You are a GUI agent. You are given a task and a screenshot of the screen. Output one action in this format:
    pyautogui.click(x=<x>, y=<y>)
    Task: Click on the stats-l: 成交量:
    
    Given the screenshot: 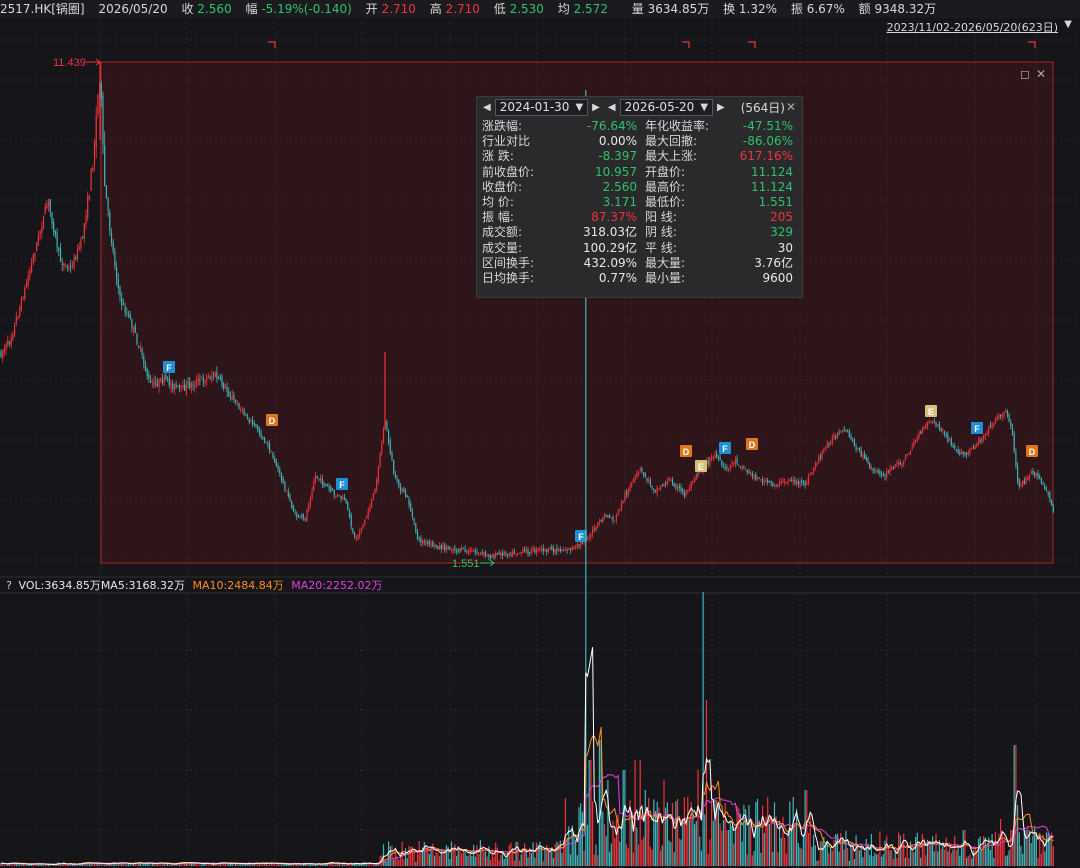 What is the action you would take?
    pyautogui.click(x=502, y=247)
    